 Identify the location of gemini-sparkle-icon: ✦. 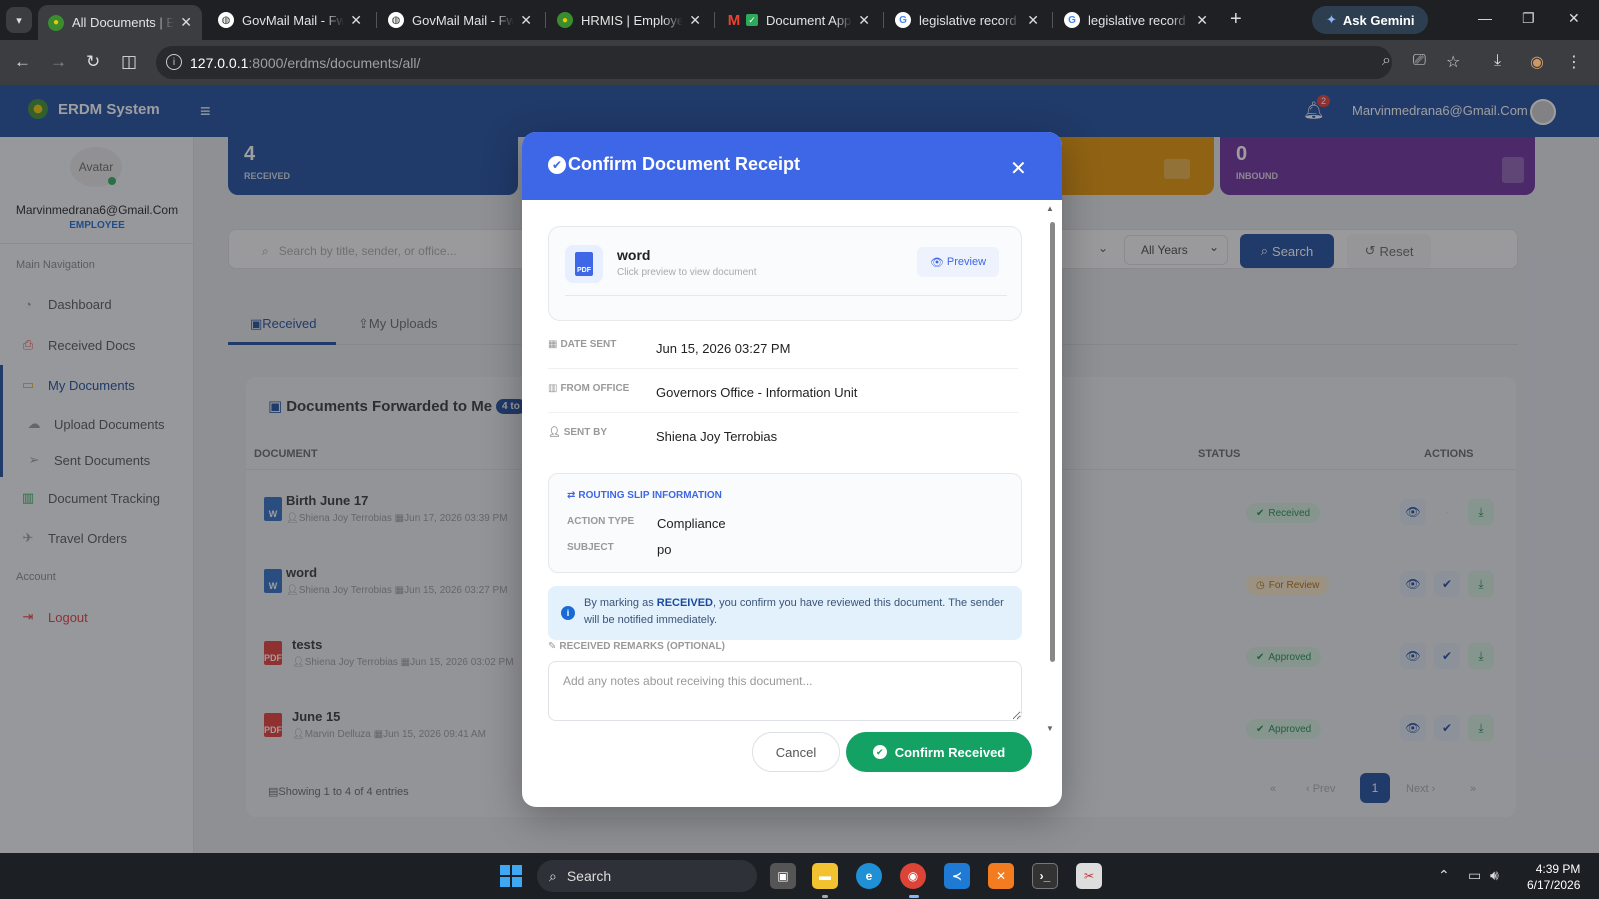
(1331, 19).